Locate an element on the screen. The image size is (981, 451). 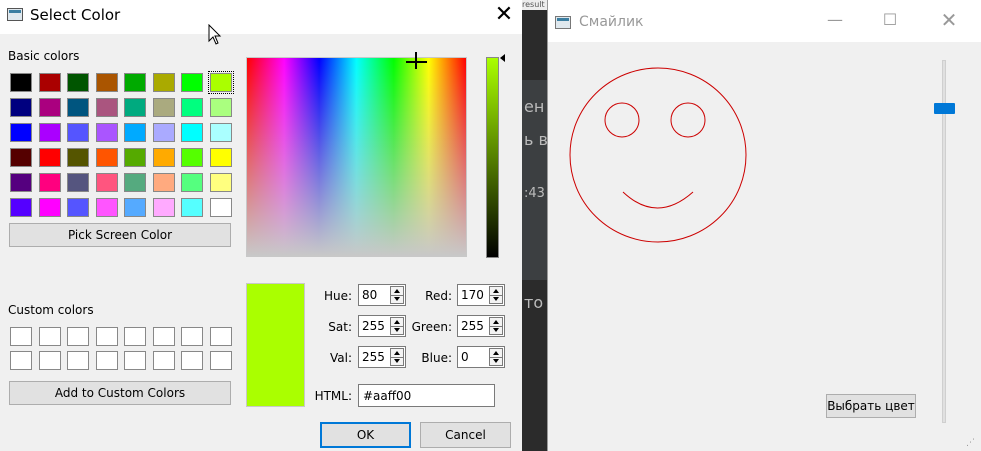
ok-button: OK is located at coordinates (365, 435).